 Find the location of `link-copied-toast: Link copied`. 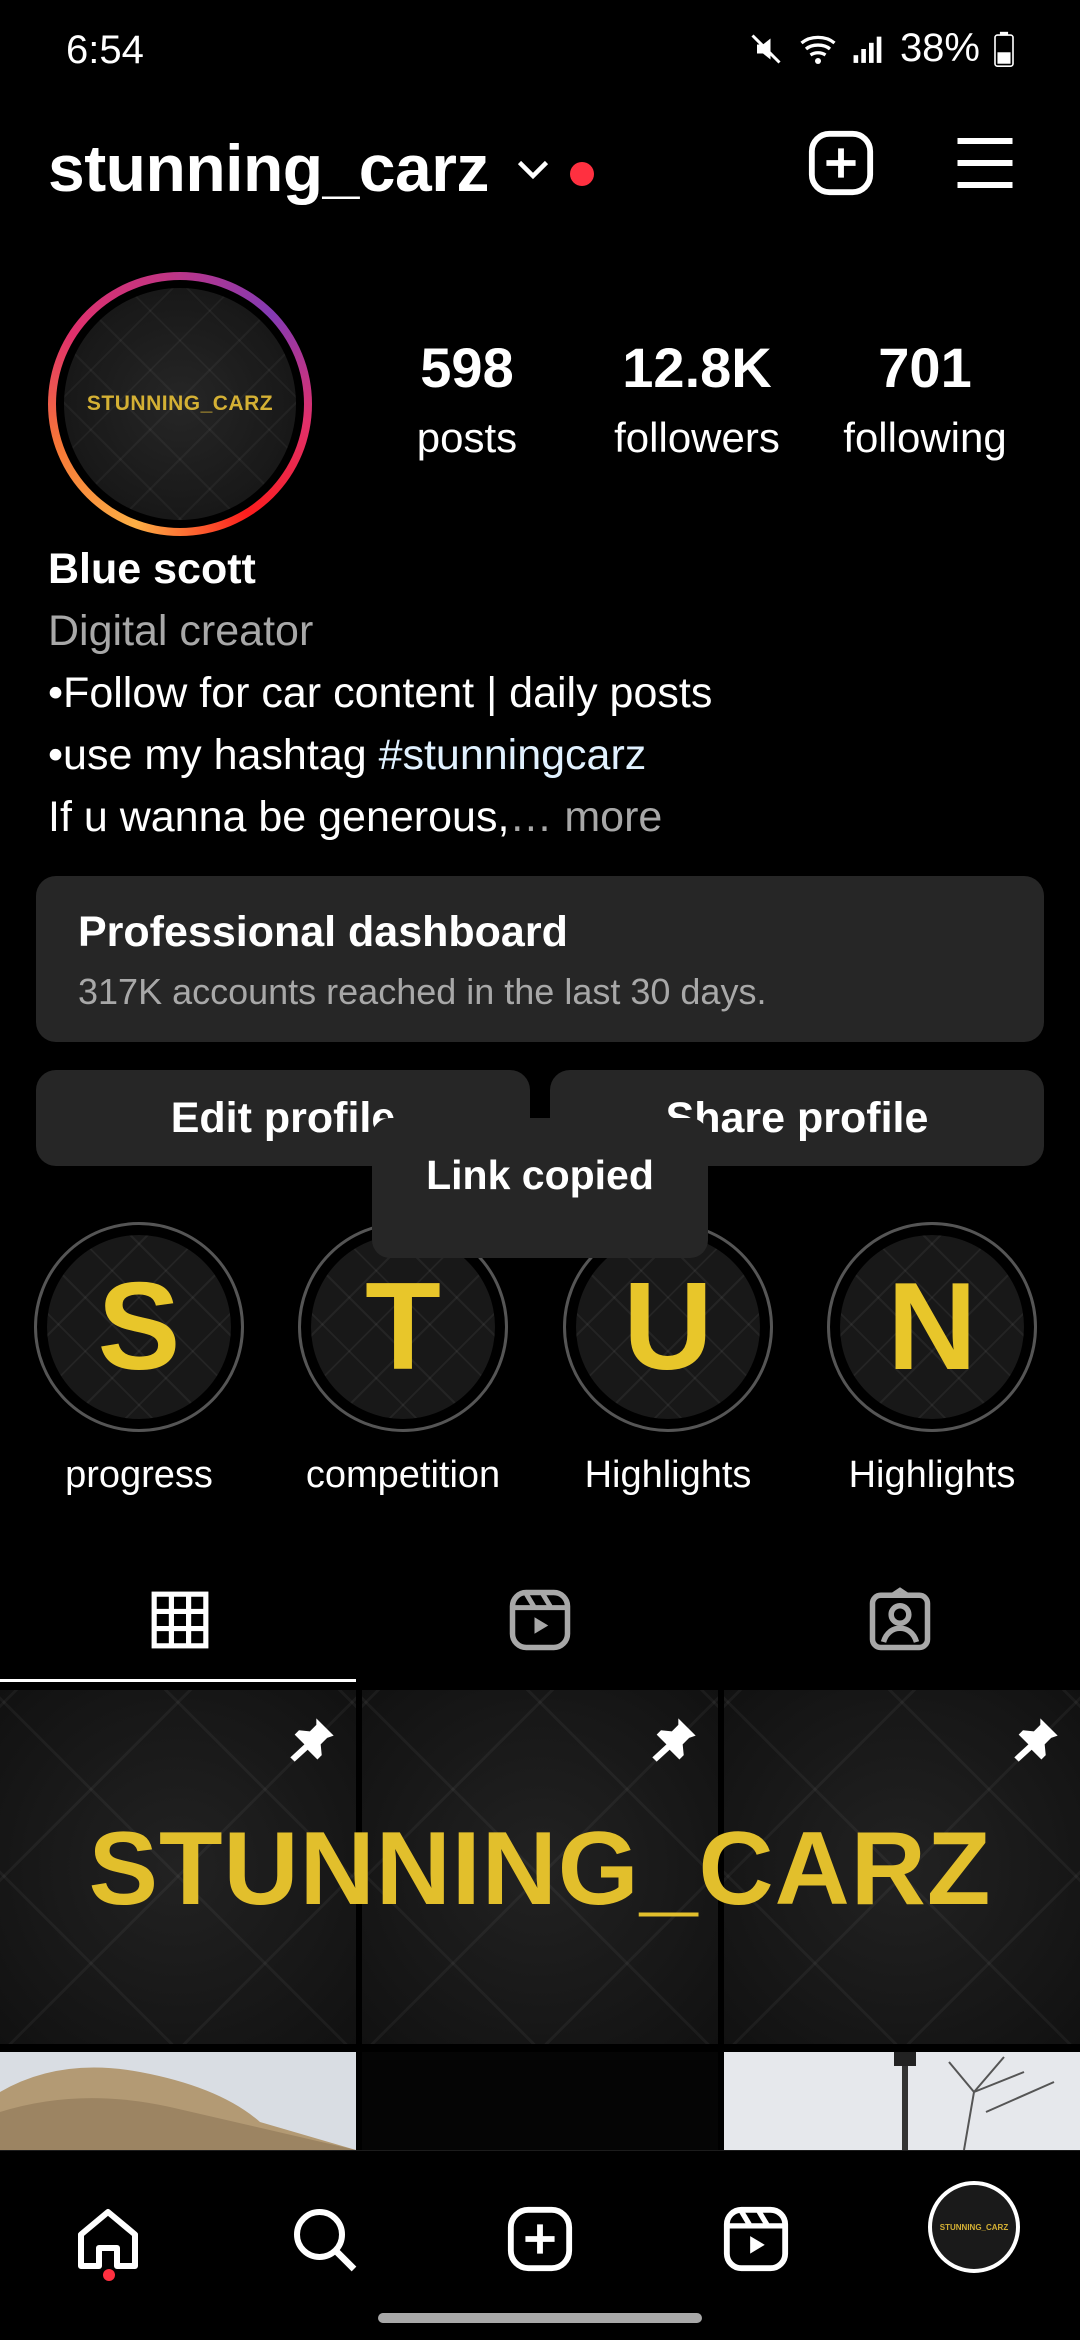

link-copied-toast: Link copied is located at coordinates (540, 1188).